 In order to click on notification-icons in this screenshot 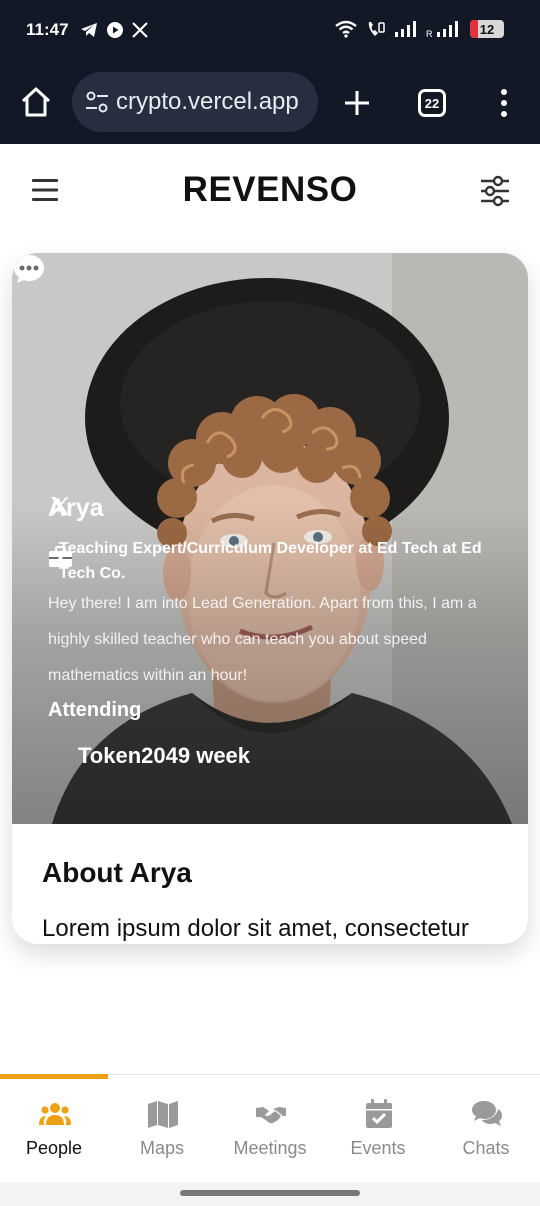, I will do `click(114, 30)`.